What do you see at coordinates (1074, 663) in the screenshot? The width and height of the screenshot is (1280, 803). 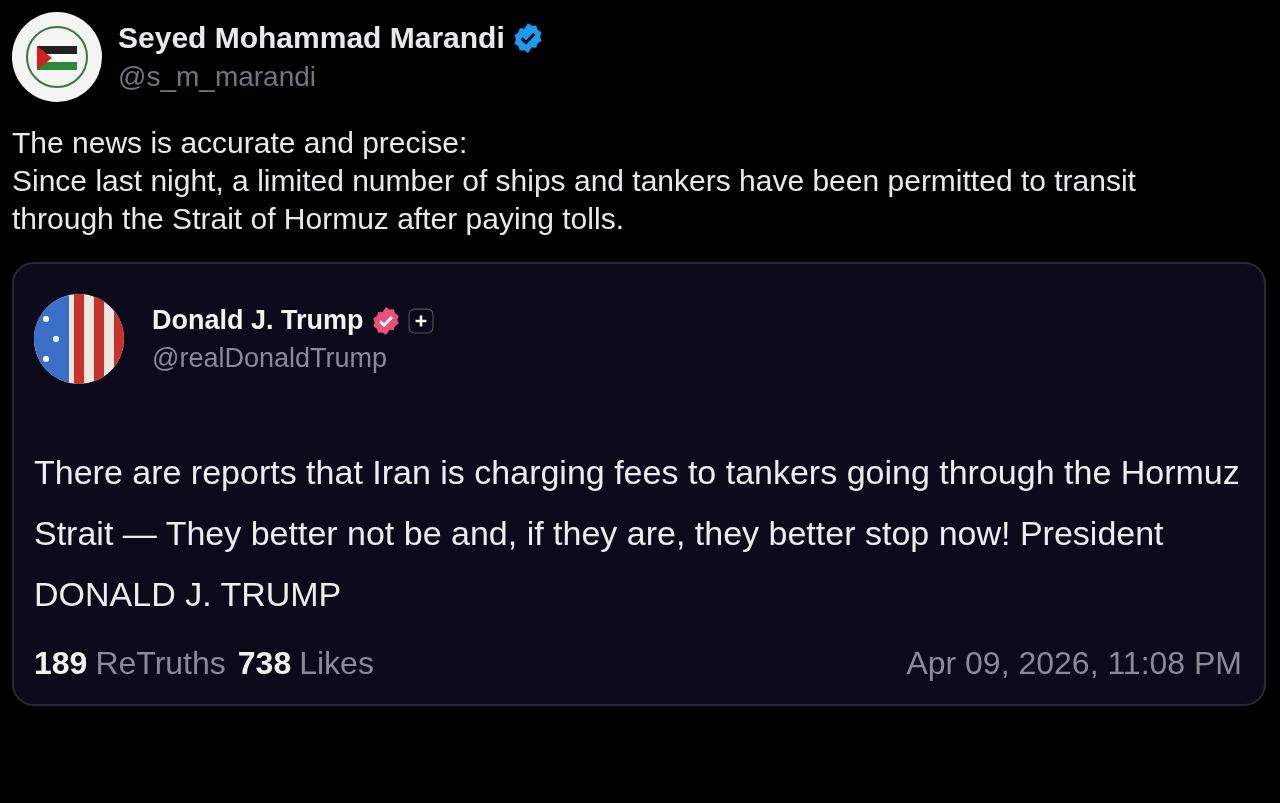 I see `timestamp: Apr 09, 2026, 11:08 PM` at bounding box center [1074, 663].